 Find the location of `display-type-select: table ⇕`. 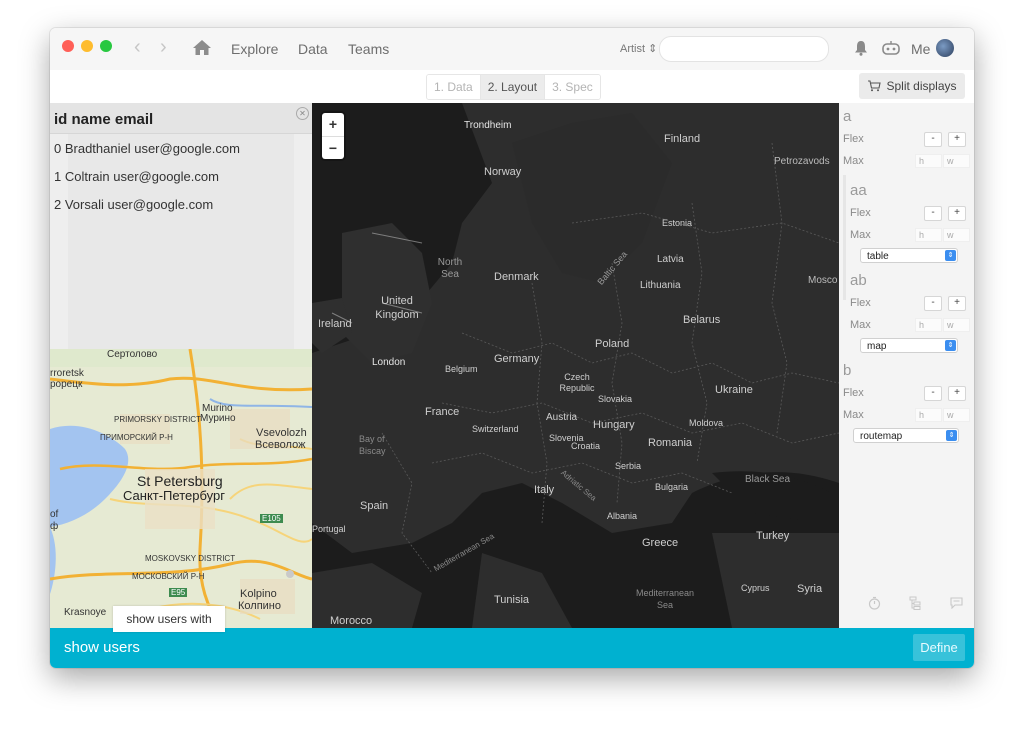

display-type-select: table ⇕ is located at coordinates (909, 255).